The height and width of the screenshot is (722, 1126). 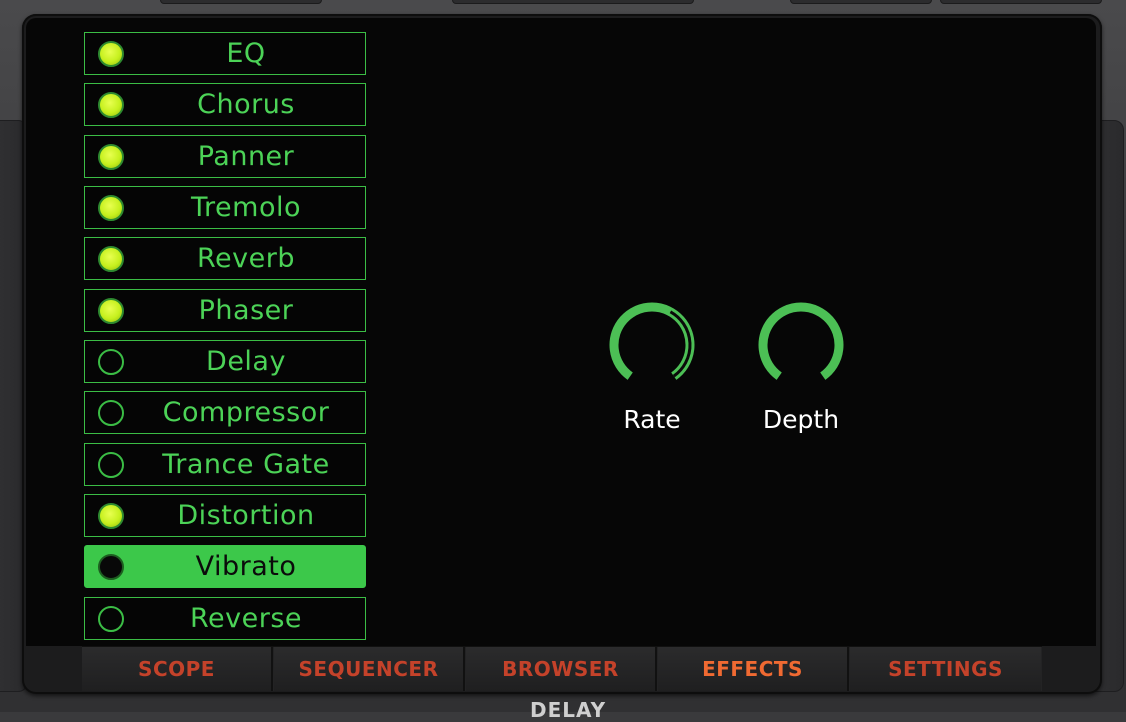 What do you see at coordinates (225, 53) in the screenshot?
I see `effect-item-eq: EQ` at bounding box center [225, 53].